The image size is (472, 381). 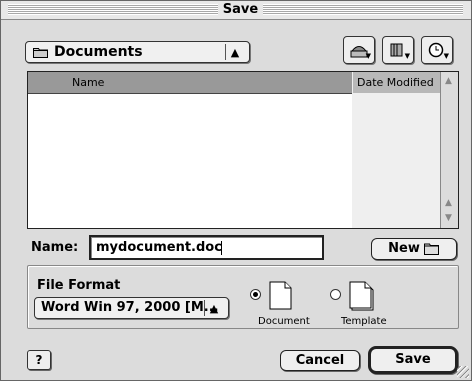 What do you see at coordinates (463, 372) in the screenshot?
I see `resize-grip-icon` at bounding box center [463, 372].